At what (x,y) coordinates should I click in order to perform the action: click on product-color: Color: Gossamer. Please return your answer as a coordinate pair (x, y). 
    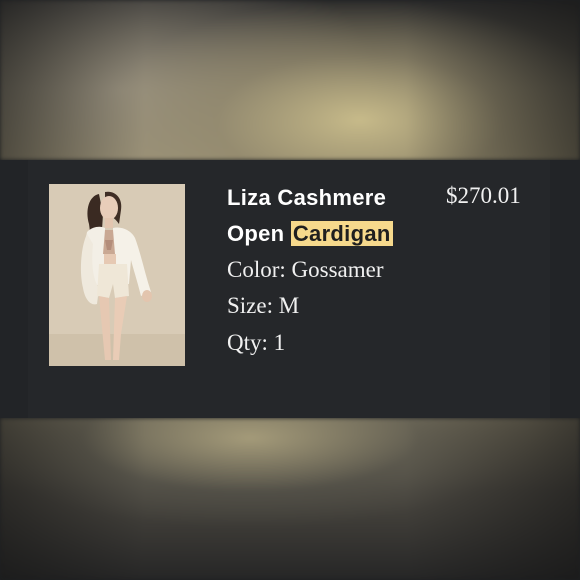
    Looking at the image, I should click on (305, 269).